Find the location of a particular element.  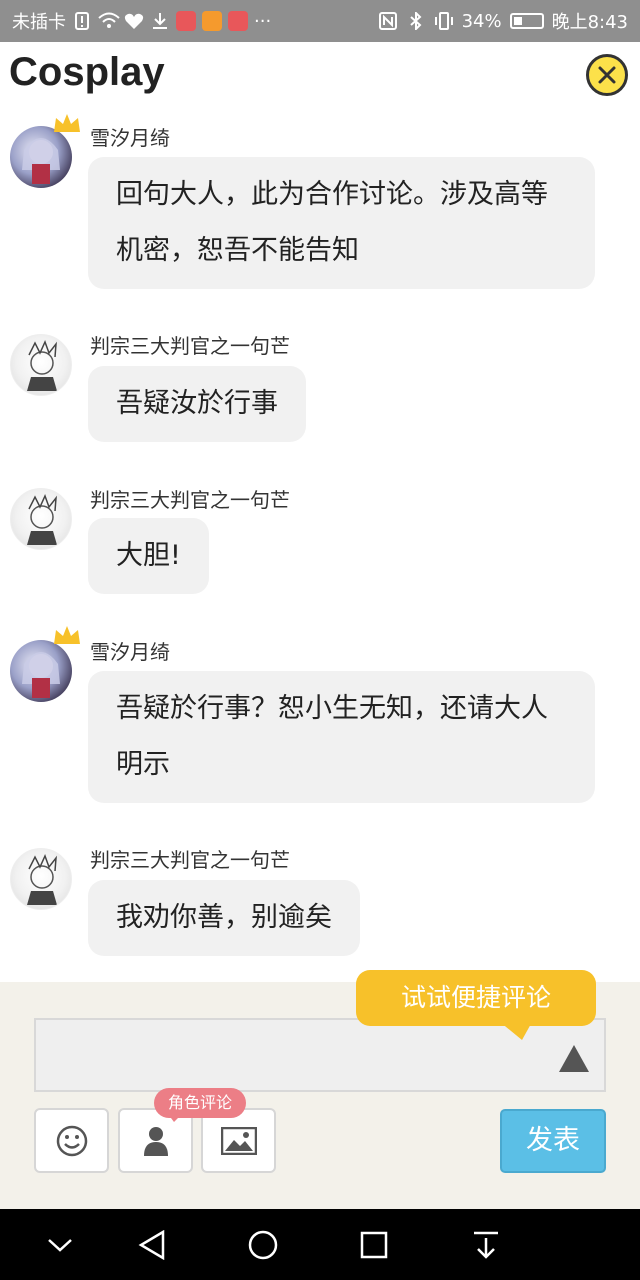

nfc-icon is located at coordinates (388, 21).